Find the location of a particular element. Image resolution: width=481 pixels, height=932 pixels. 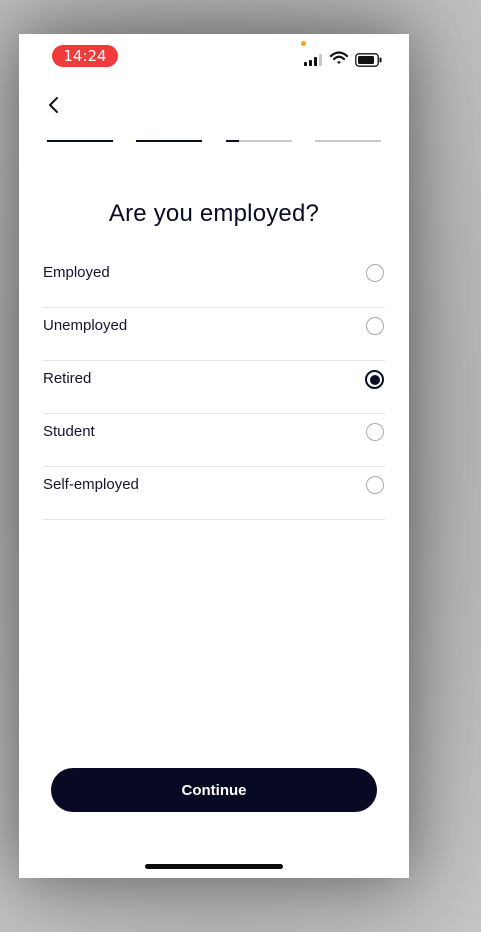

signal-icon is located at coordinates (313, 60).